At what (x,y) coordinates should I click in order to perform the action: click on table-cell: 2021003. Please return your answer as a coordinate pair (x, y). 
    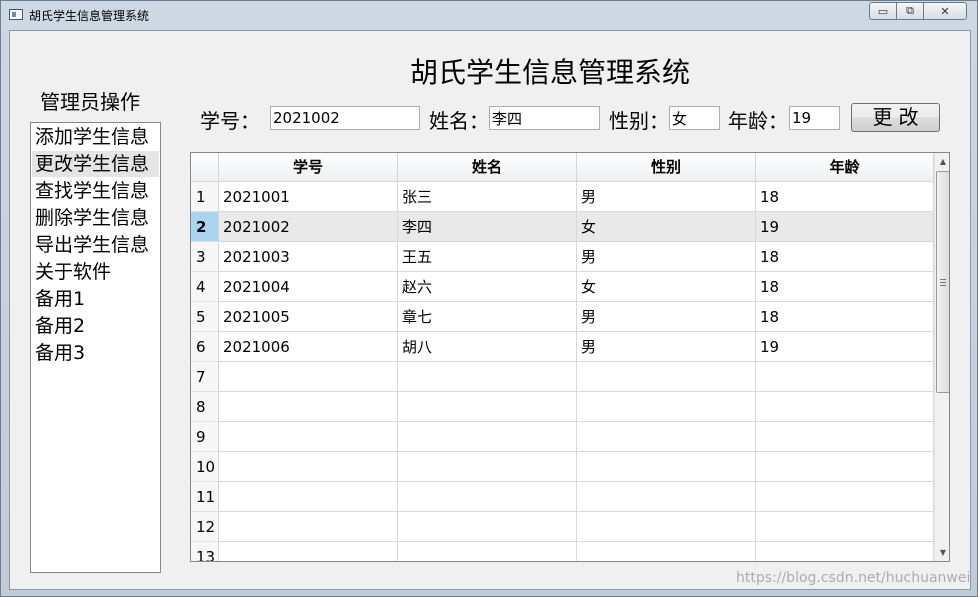
    Looking at the image, I should click on (308, 257).